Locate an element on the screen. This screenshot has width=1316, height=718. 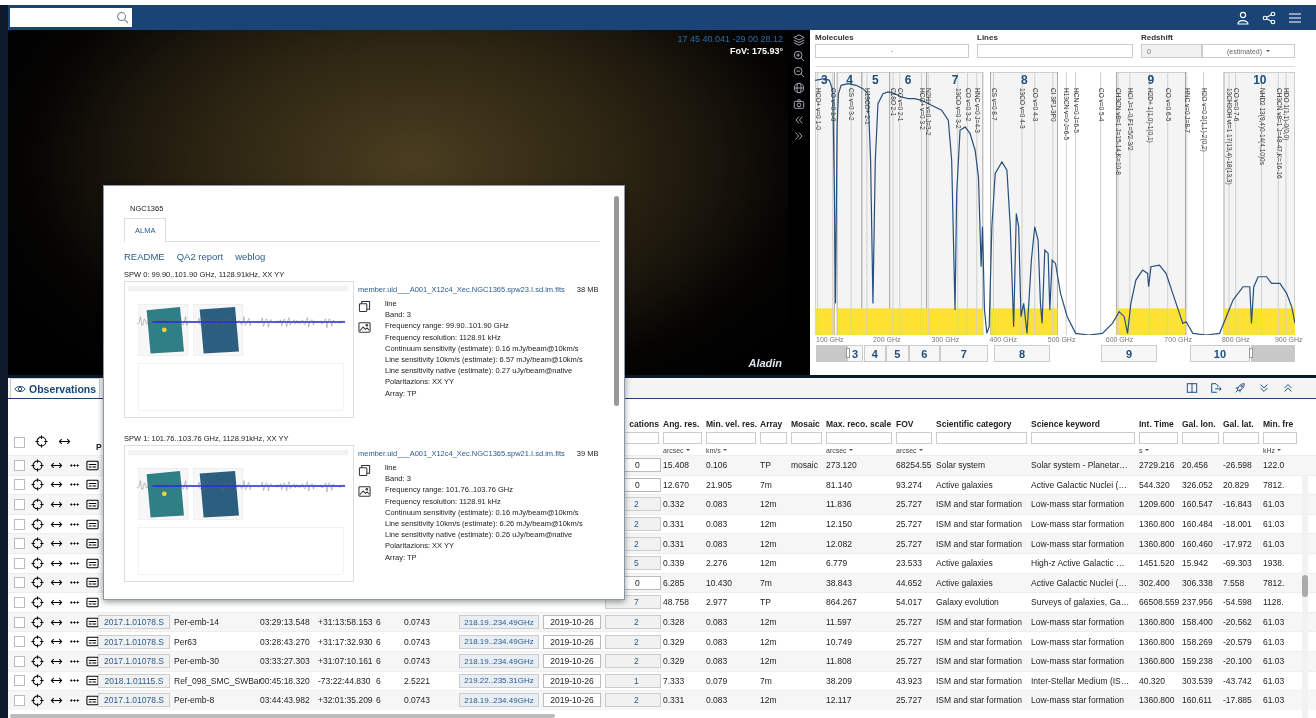
table-cell: 160.460 is located at coordinates (1197, 543).